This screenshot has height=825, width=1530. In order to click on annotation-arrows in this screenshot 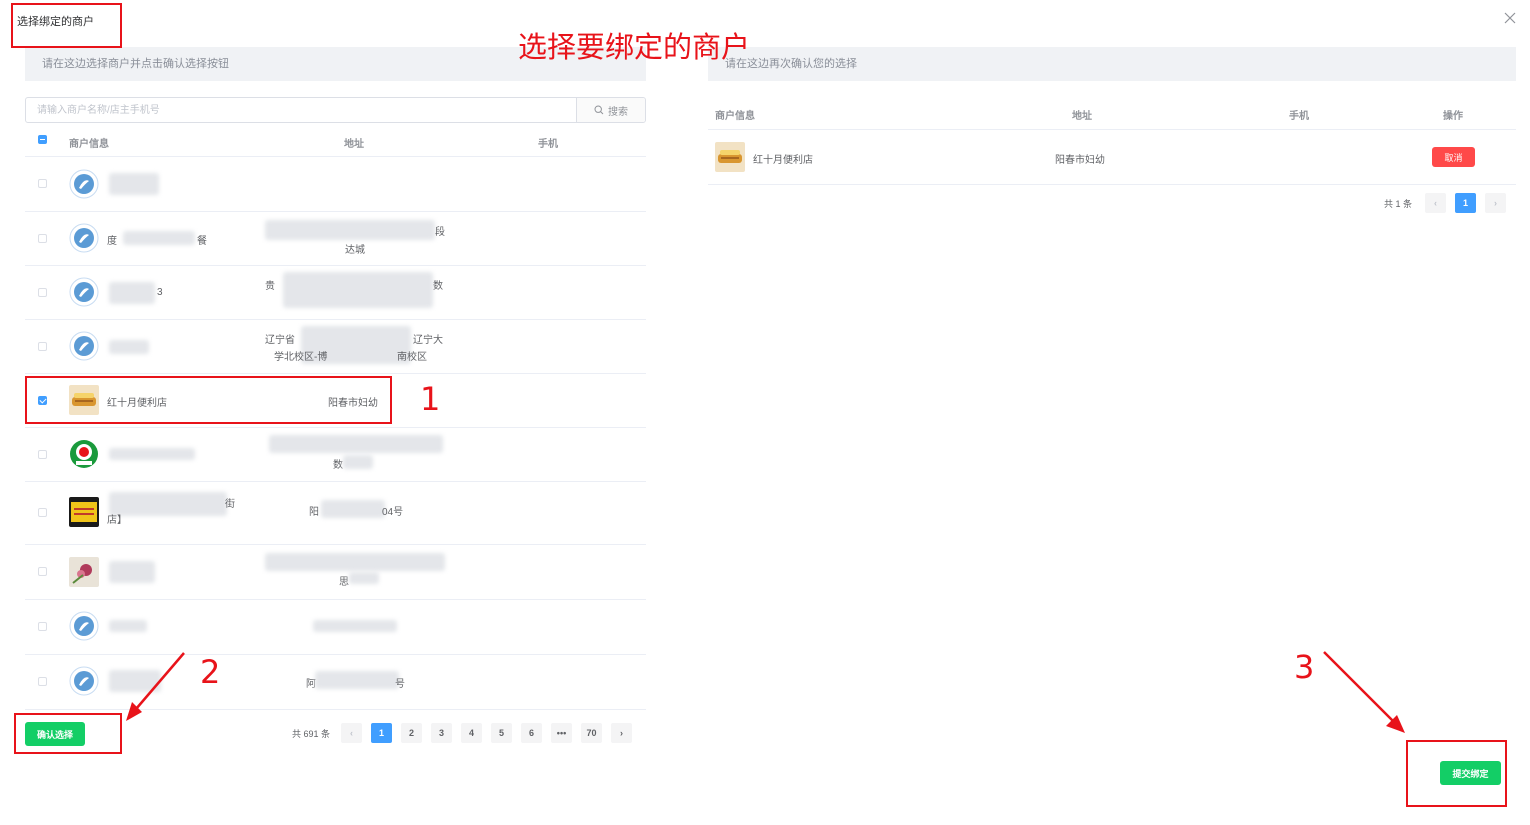, I will do `click(765, 692)`.